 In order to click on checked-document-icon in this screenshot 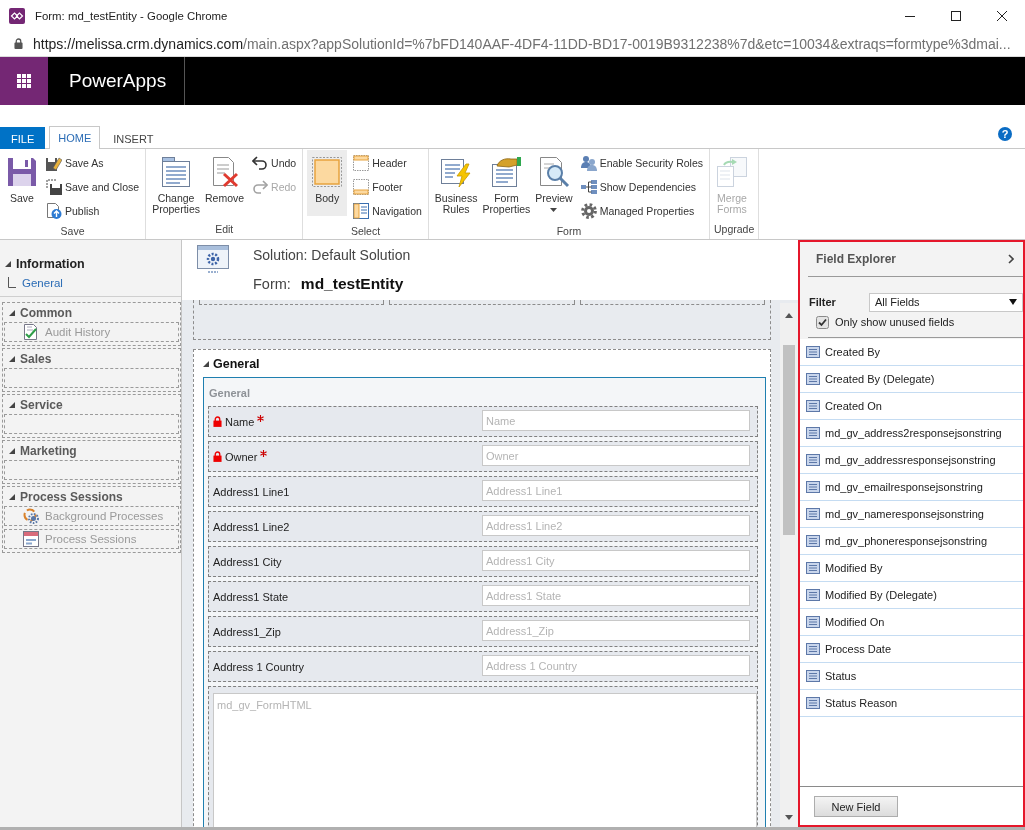, I will do `click(31, 332)`.